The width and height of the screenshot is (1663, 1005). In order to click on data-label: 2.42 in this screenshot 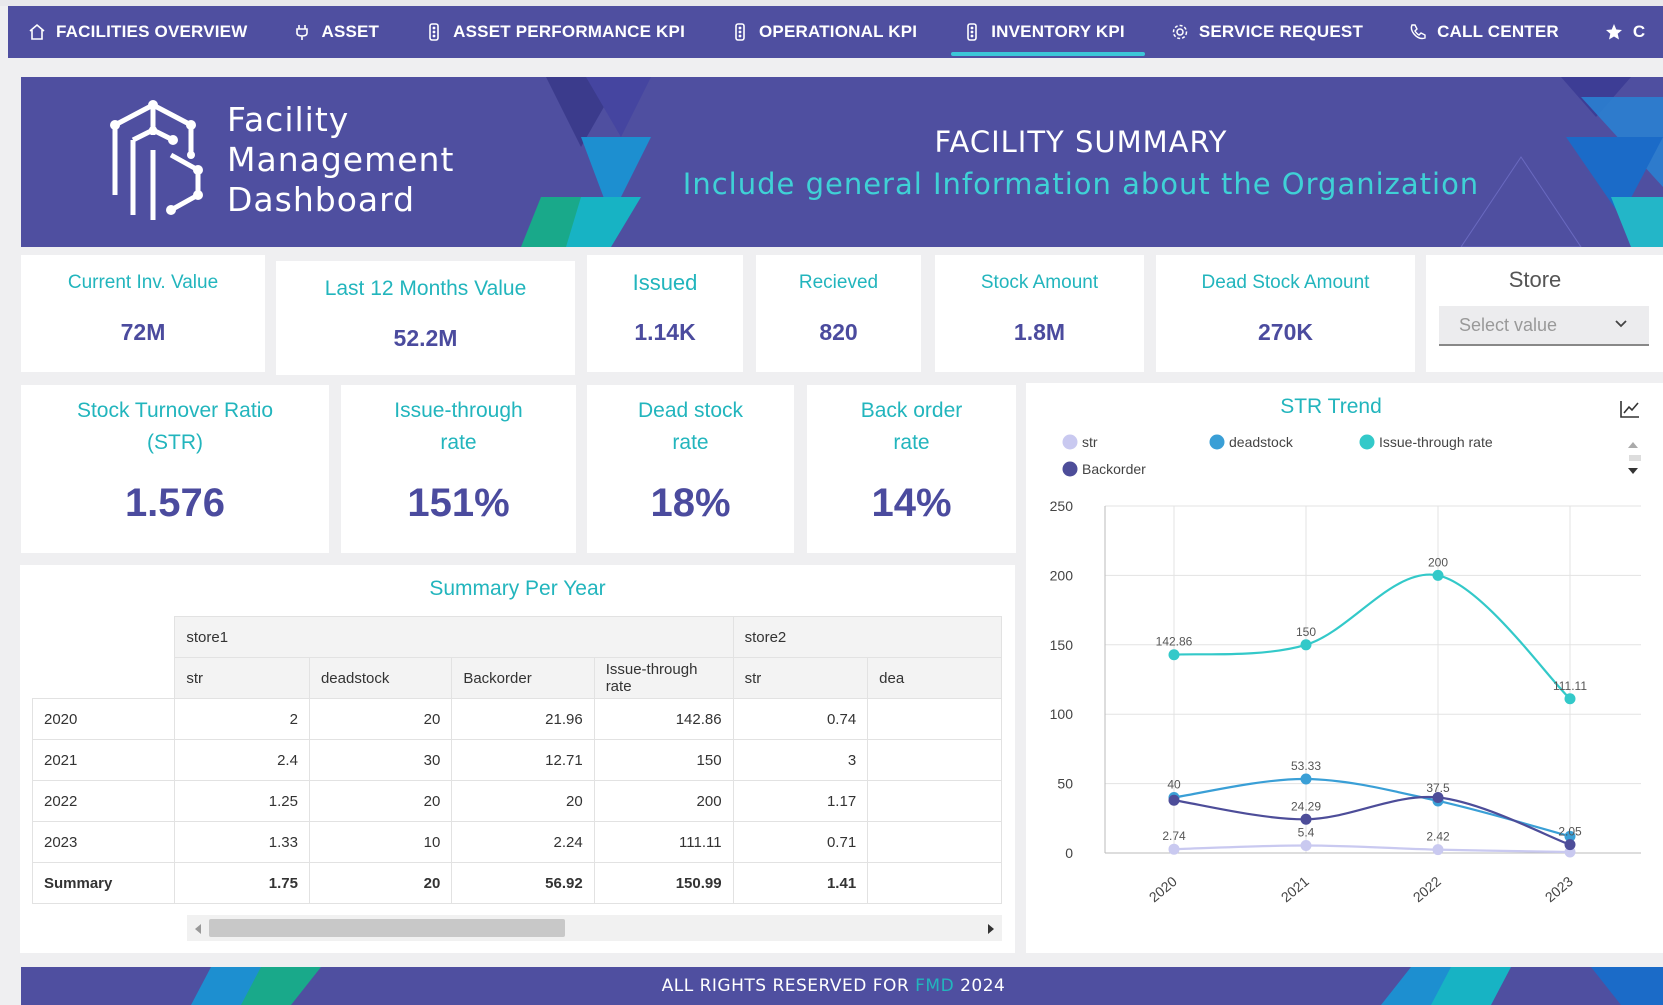, I will do `click(1438, 837)`.